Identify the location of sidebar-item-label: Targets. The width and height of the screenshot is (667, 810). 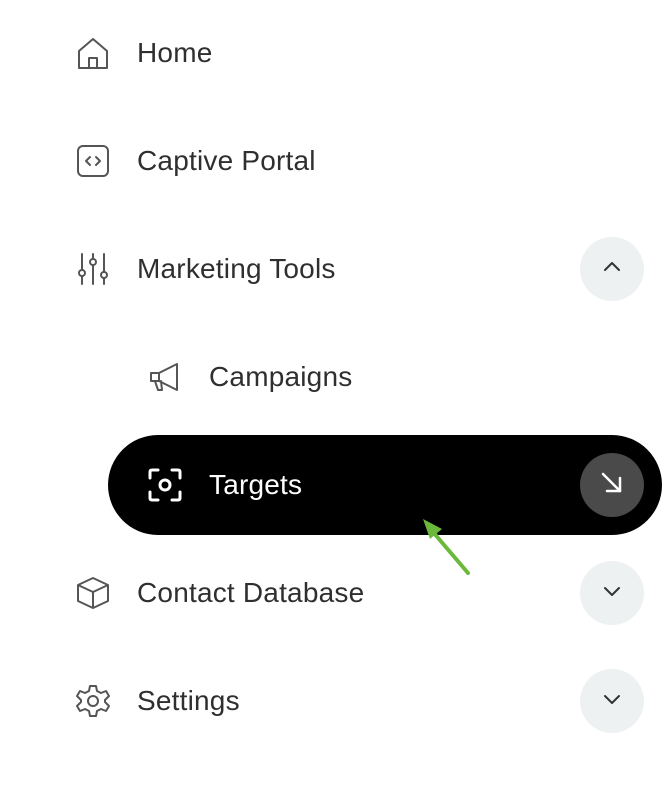
(256, 484).